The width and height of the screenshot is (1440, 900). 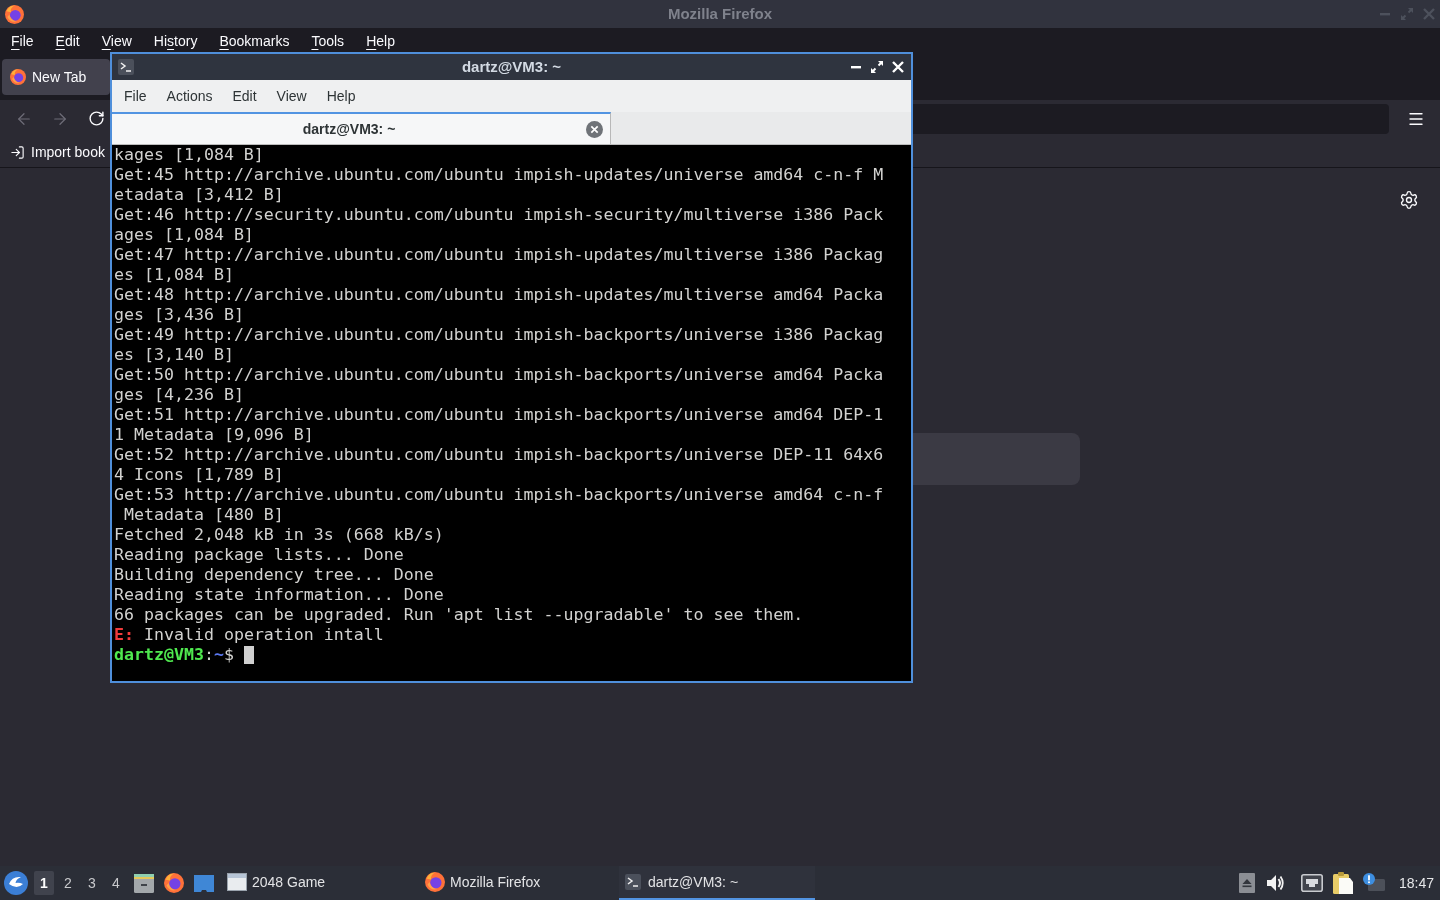 I want to click on browser-tab: New Tab, so click(x=56, y=77).